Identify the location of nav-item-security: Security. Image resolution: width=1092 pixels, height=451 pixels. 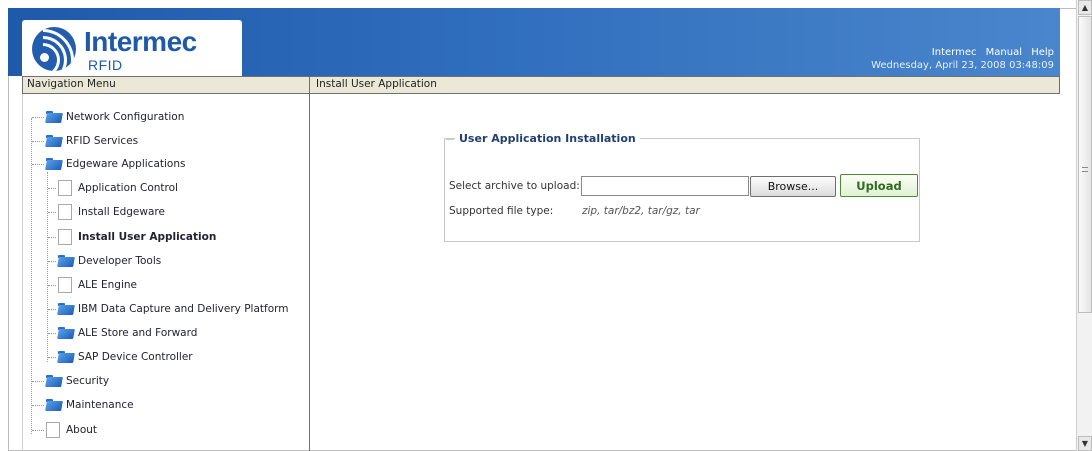
(70, 381).